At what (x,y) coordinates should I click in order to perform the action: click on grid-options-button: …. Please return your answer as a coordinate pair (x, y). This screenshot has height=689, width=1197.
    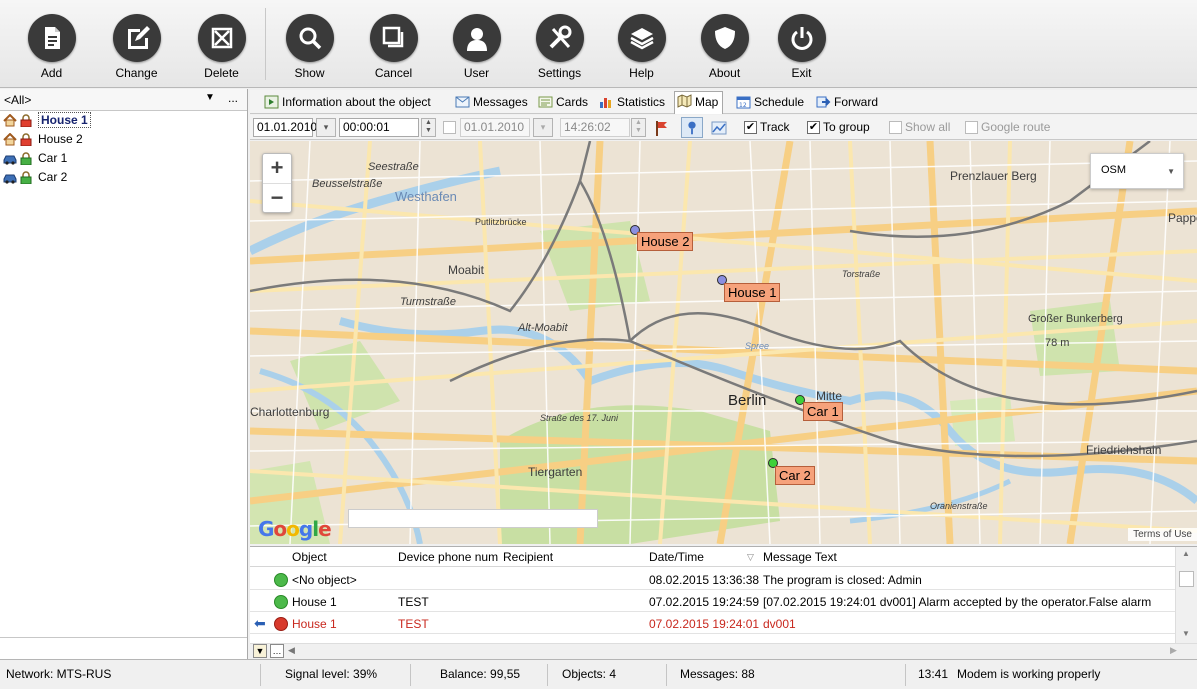
    Looking at the image, I should click on (277, 651).